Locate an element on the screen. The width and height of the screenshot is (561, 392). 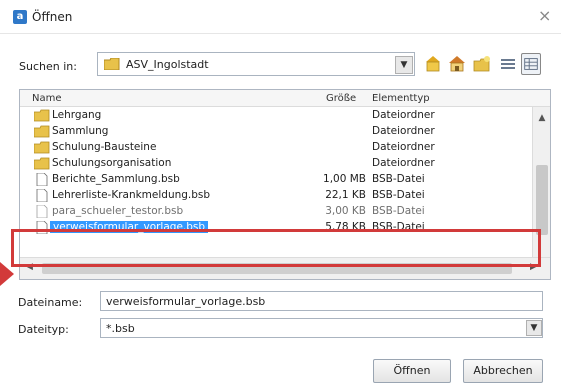
arrow-icon is located at coordinates (7, 274).